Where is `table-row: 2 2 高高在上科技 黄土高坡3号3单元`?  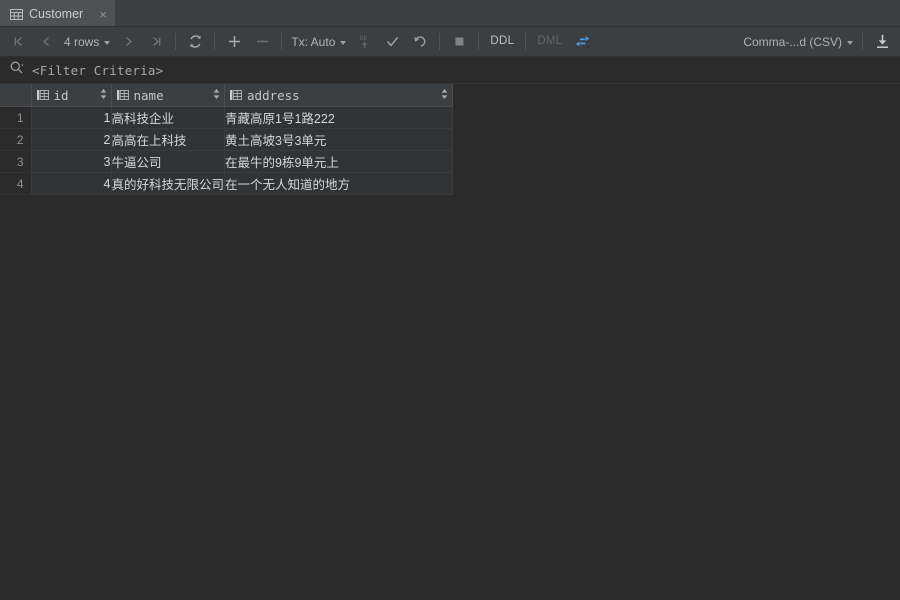
table-row: 2 2 高高在上科技 黄土高坡3号3单元 is located at coordinates (227, 139).